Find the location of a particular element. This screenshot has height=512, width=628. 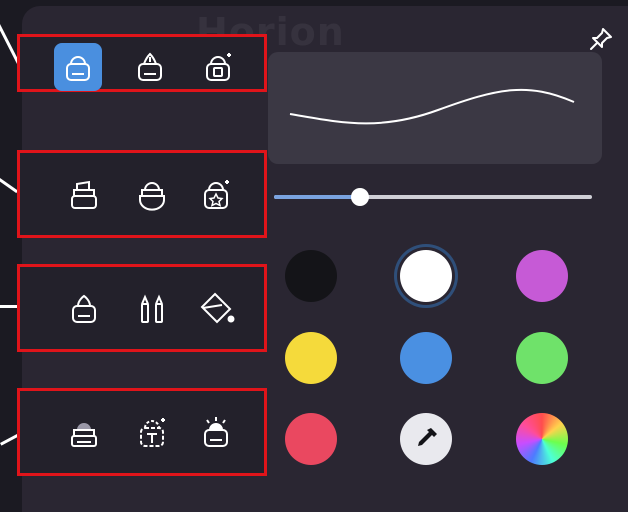

text-marker-tool is located at coordinates (152, 433).